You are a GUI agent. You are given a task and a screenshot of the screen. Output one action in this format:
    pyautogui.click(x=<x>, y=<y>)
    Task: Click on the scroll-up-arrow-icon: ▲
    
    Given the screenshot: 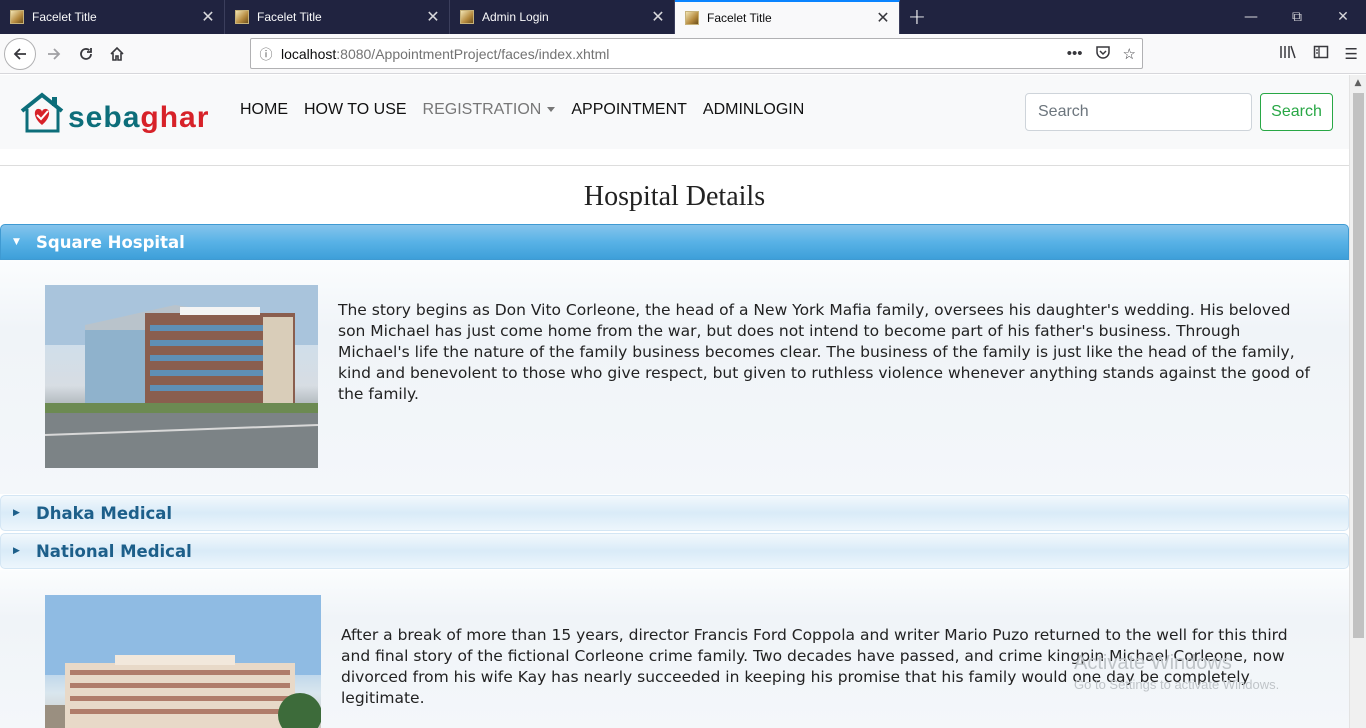 What is the action you would take?
    pyautogui.click(x=1358, y=83)
    